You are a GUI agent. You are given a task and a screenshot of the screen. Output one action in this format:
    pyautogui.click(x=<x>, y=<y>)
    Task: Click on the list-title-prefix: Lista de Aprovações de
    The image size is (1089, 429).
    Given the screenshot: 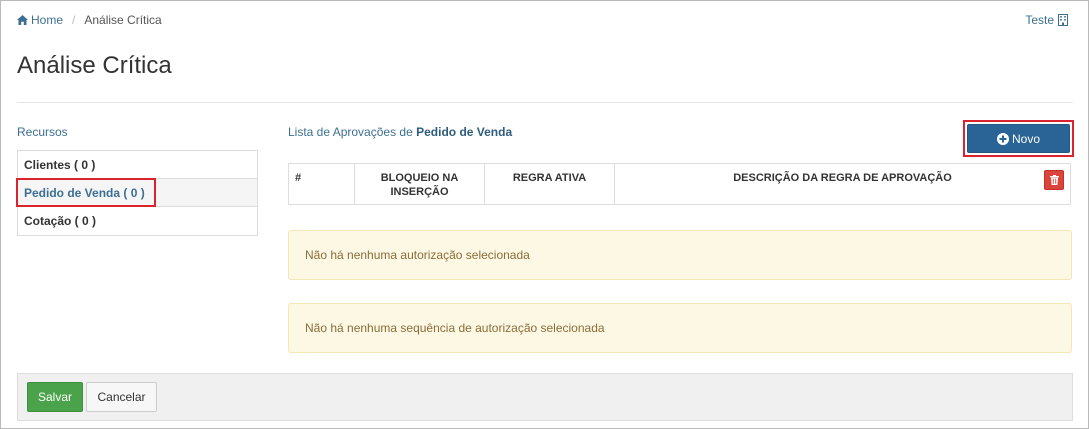 What is the action you would take?
    pyautogui.click(x=350, y=132)
    